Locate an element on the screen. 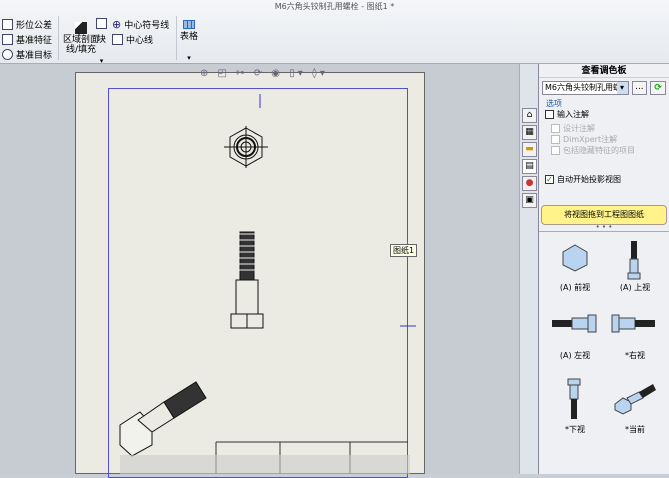 Image resolution: width=669 pixels, height=478 pixels. label: 块 is located at coordinates (101, 40).